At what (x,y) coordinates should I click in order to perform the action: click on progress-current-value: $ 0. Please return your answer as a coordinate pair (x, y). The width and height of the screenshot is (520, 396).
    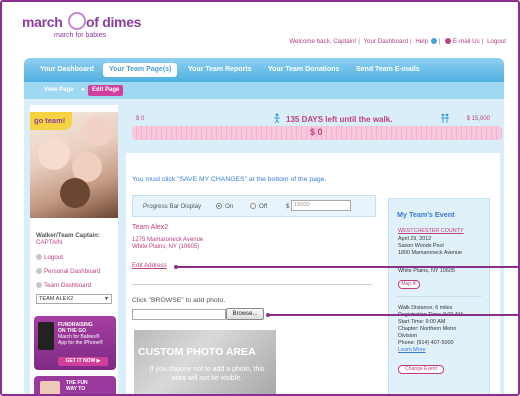
    Looking at the image, I should click on (316, 132).